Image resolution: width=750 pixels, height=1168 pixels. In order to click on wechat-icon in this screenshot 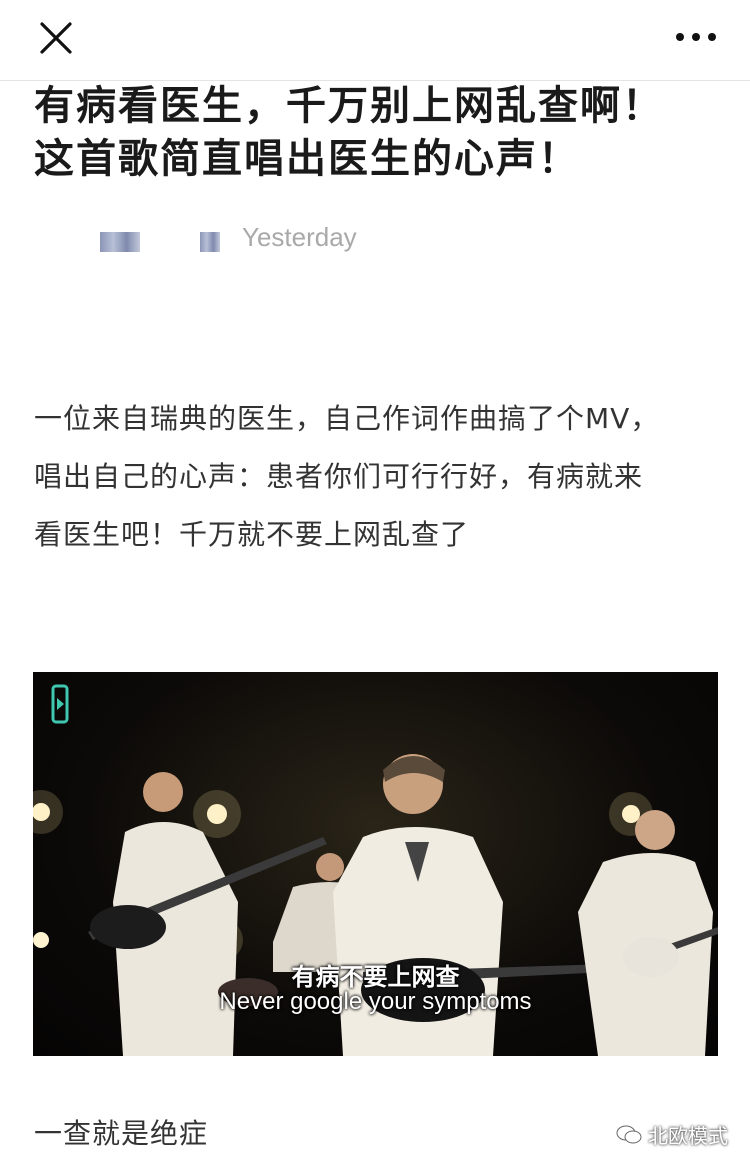, I will do `click(629, 1134)`.